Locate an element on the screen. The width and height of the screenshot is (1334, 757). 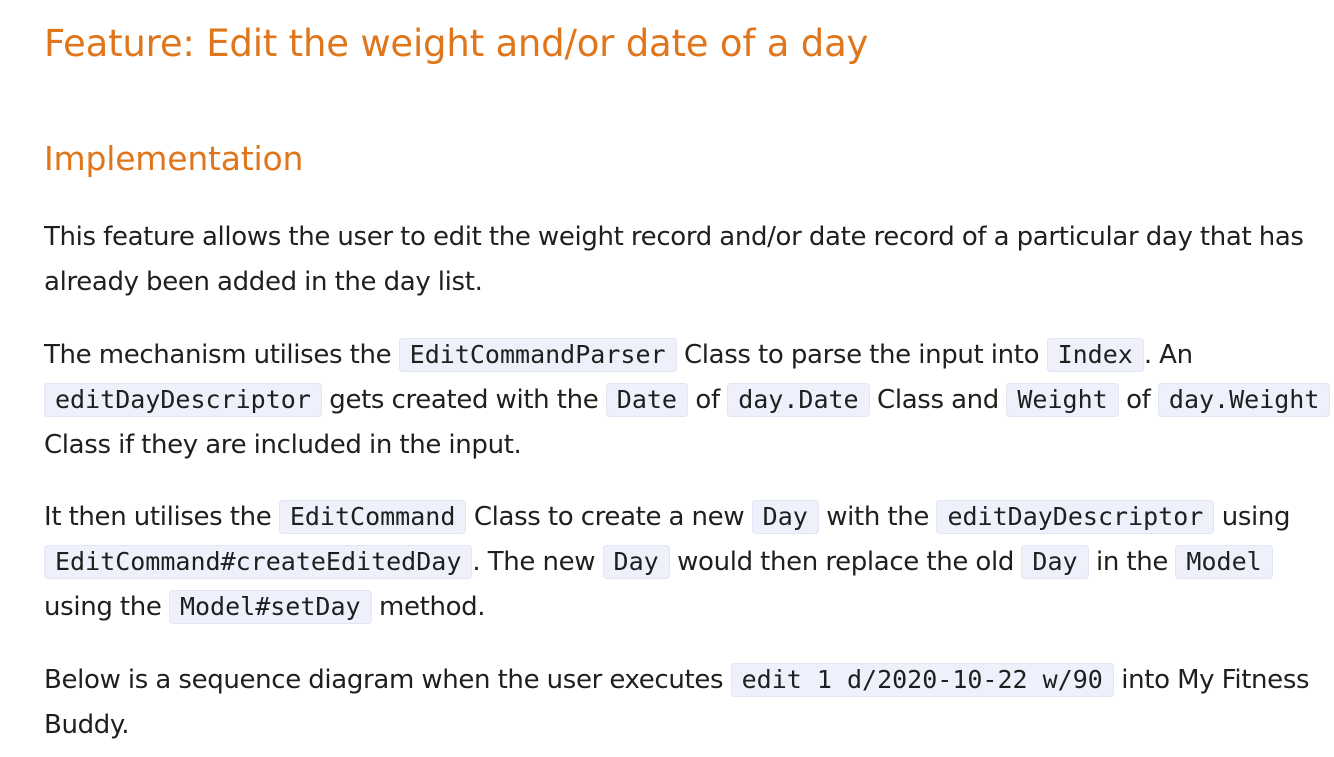
paragraph-text: using the is located at coordinates (106, 606).